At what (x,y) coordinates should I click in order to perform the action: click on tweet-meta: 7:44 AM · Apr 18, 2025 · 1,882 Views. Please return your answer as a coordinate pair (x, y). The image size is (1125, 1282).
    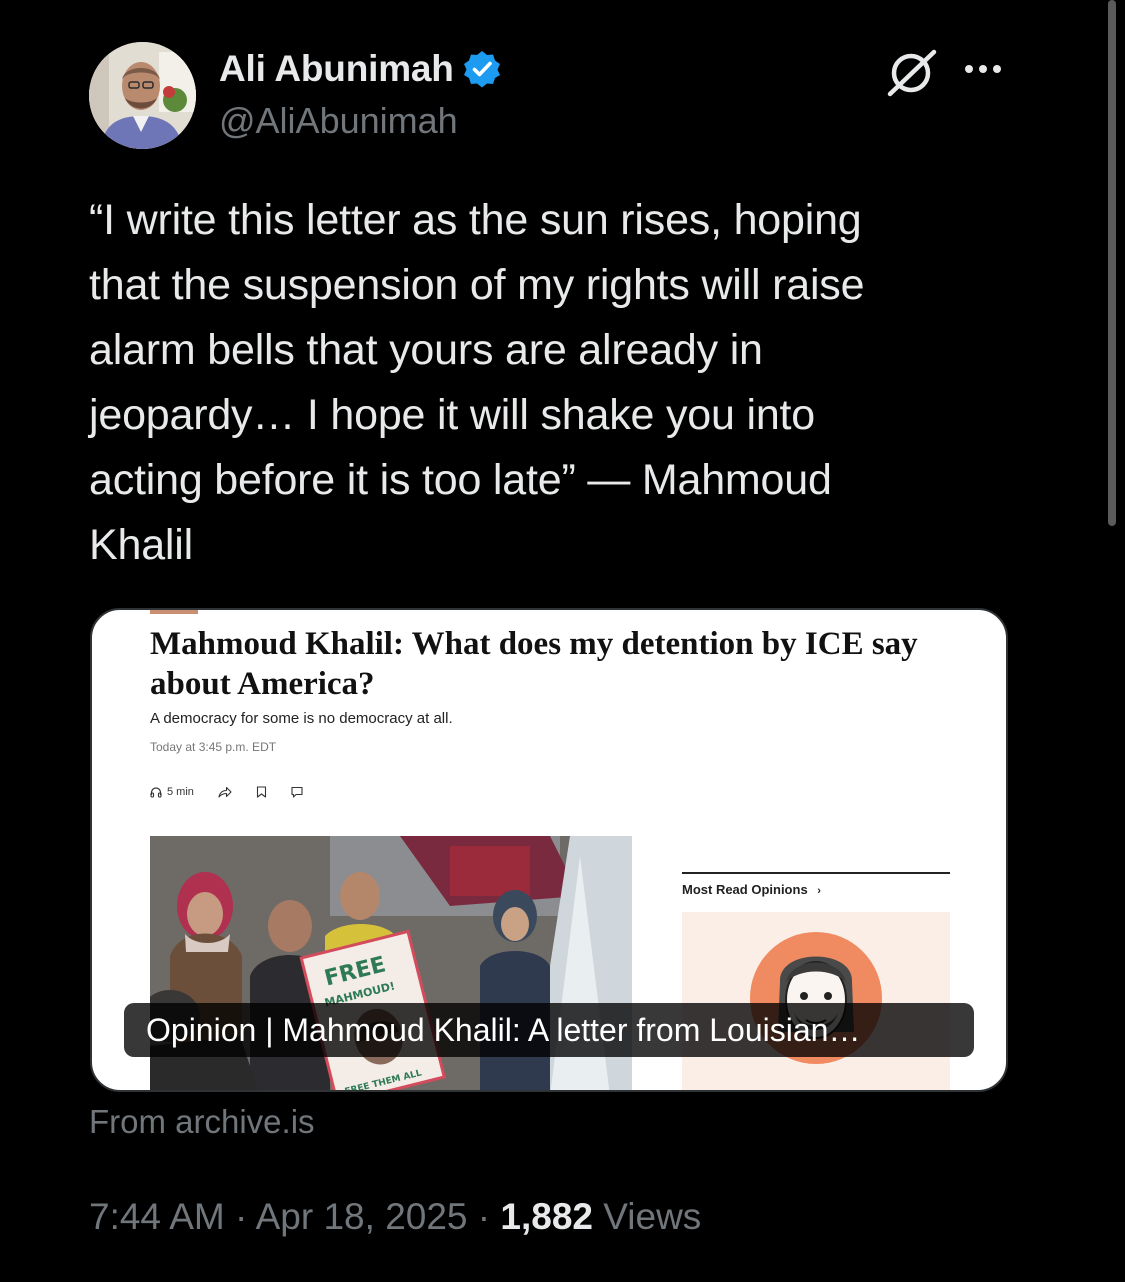
    Looking at the image, I should click on (395, 1217).